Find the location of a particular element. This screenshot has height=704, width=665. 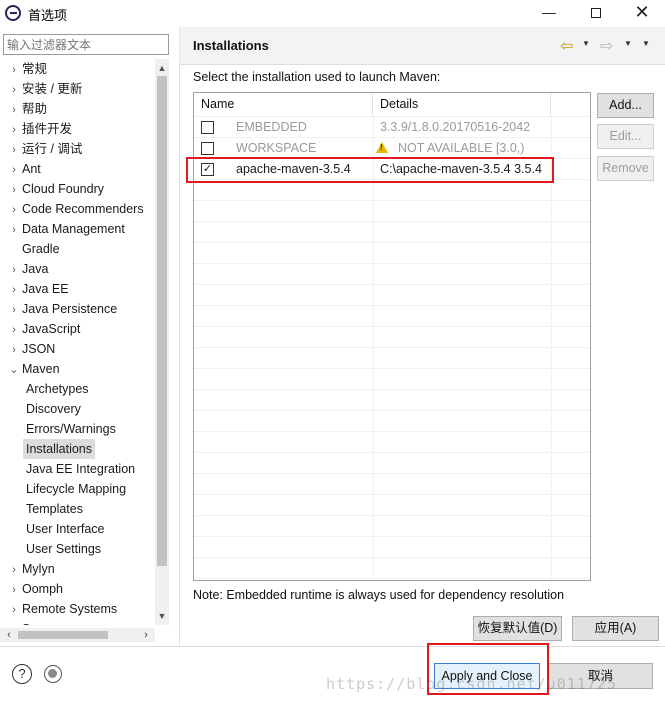

table-column-line is located at coordinates (373, 347).